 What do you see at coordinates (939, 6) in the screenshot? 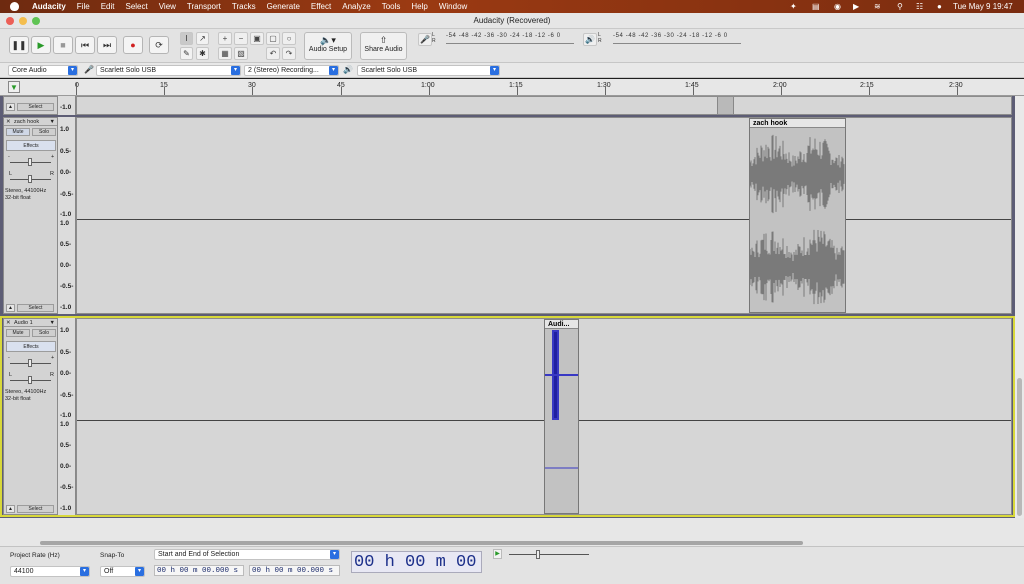
I see `siri-icon: ●` at bounding box center [939, 6].